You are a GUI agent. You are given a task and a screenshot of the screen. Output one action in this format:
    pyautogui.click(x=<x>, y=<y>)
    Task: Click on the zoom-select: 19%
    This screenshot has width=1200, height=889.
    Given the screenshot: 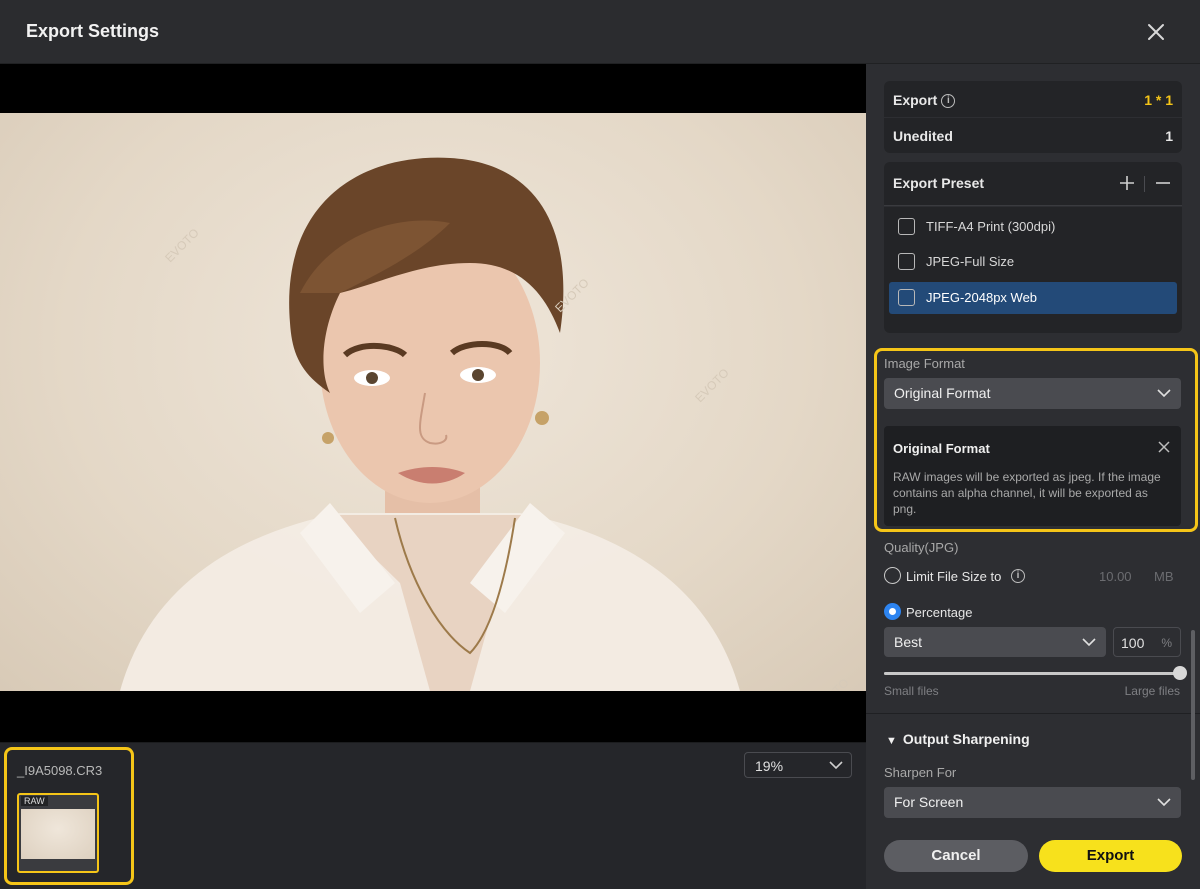 What is the action you would take?
    pyautogui.click(x=798, y=765)
    